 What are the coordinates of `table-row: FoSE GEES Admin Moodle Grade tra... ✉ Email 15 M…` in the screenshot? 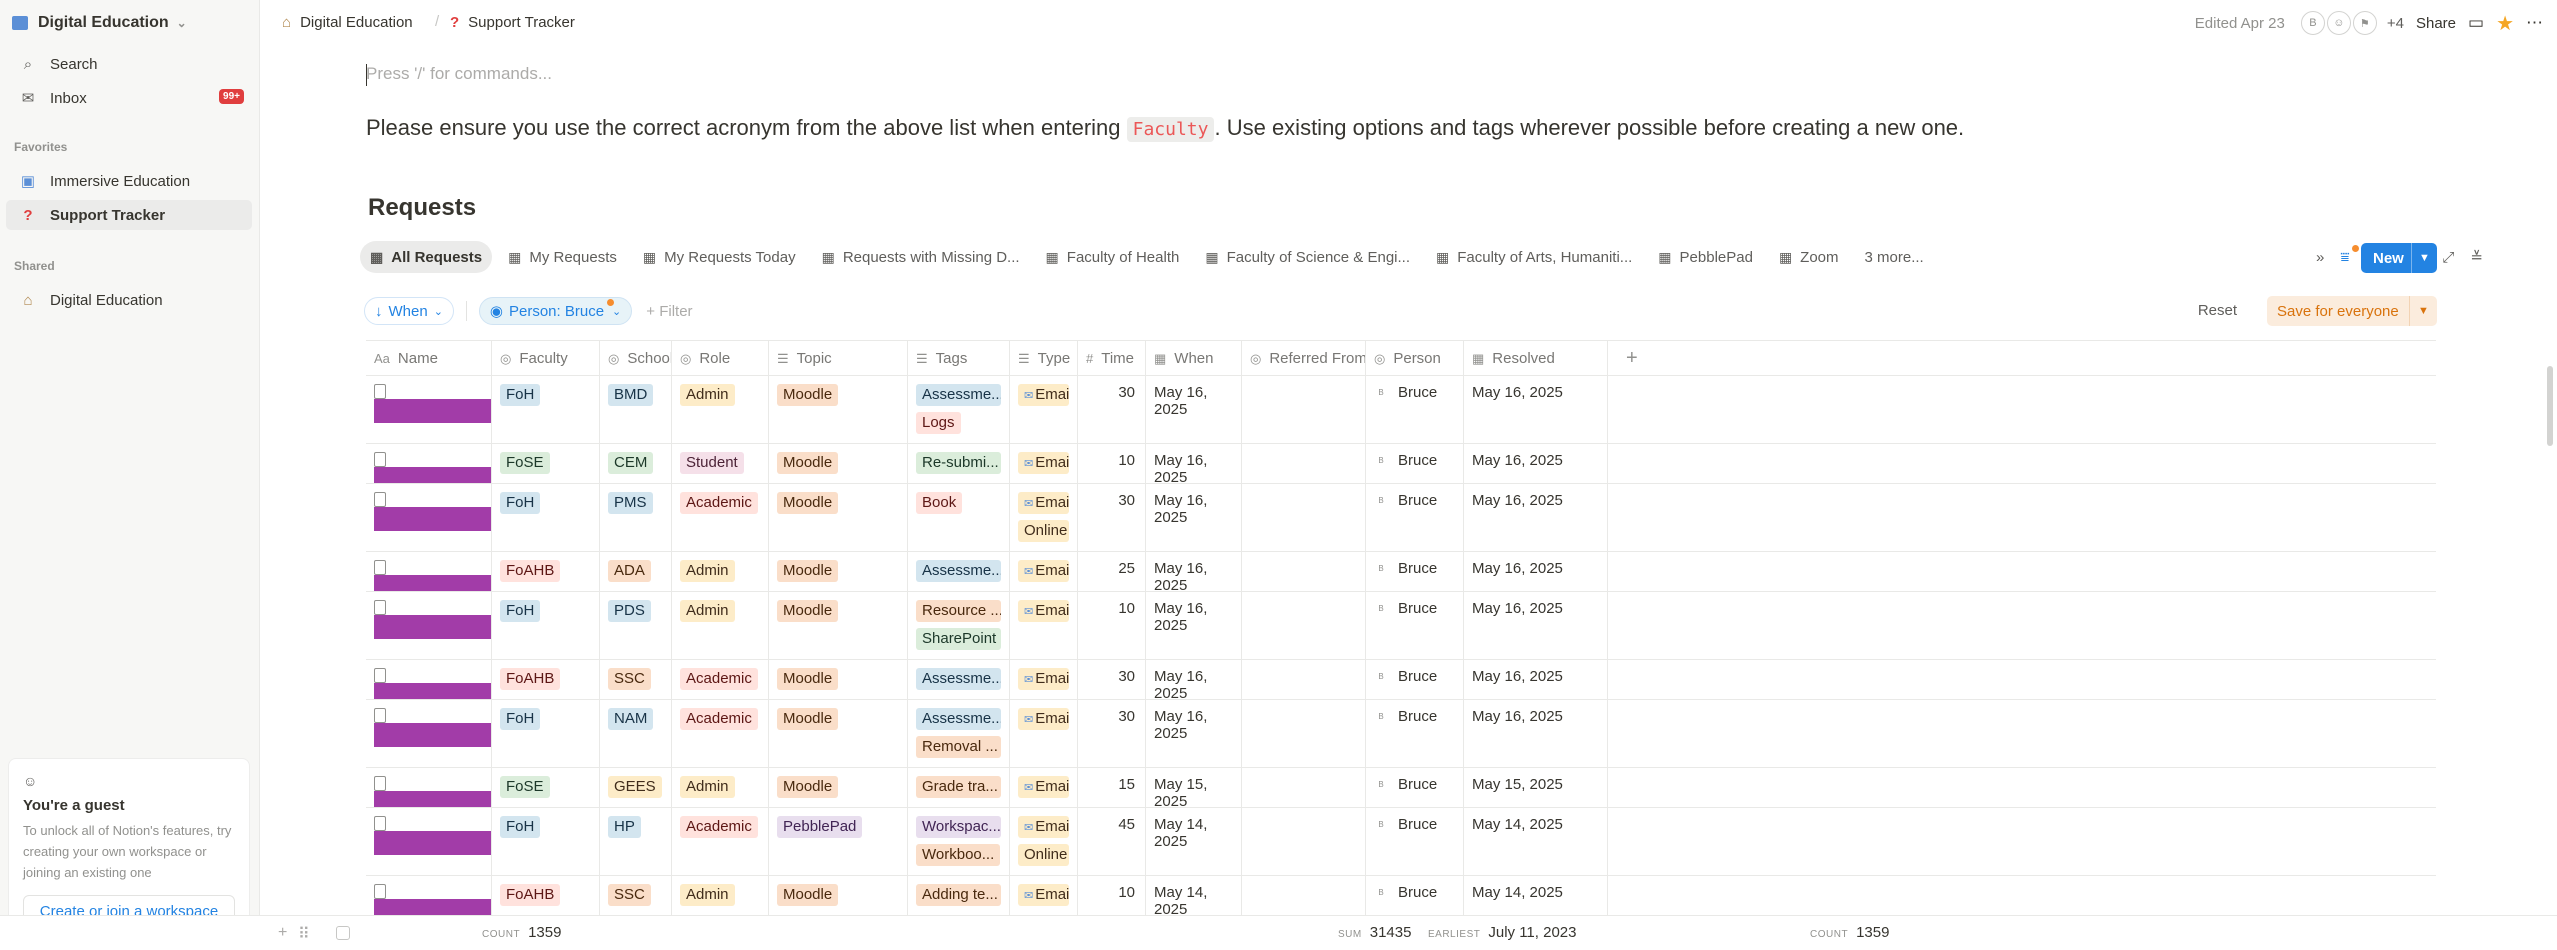 It's located at (1401, 788).